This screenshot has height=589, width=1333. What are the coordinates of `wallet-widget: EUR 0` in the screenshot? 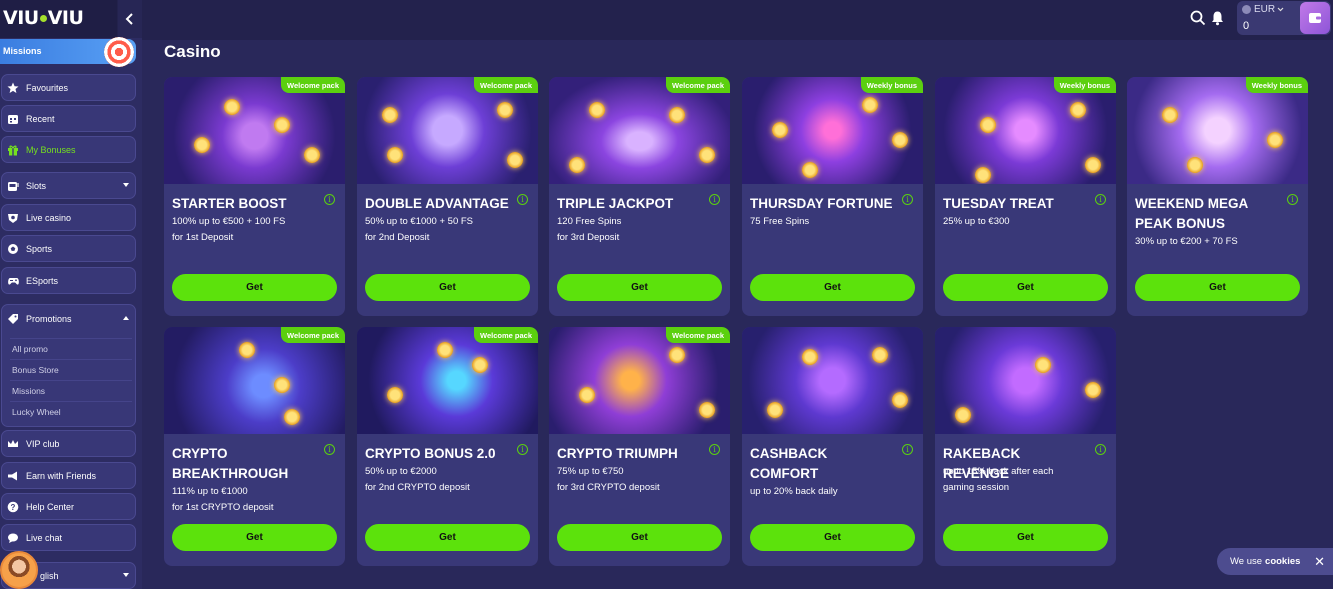 It's located at (1284, 18).